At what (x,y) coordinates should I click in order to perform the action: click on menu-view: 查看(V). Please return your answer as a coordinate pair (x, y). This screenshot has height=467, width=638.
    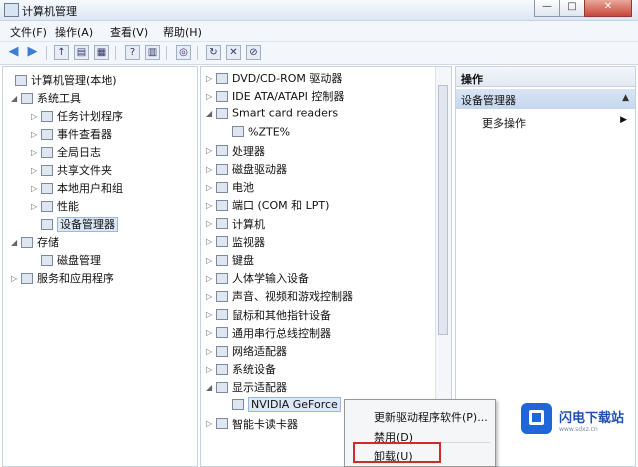
    Looking at the image, I should click on (129, 32).